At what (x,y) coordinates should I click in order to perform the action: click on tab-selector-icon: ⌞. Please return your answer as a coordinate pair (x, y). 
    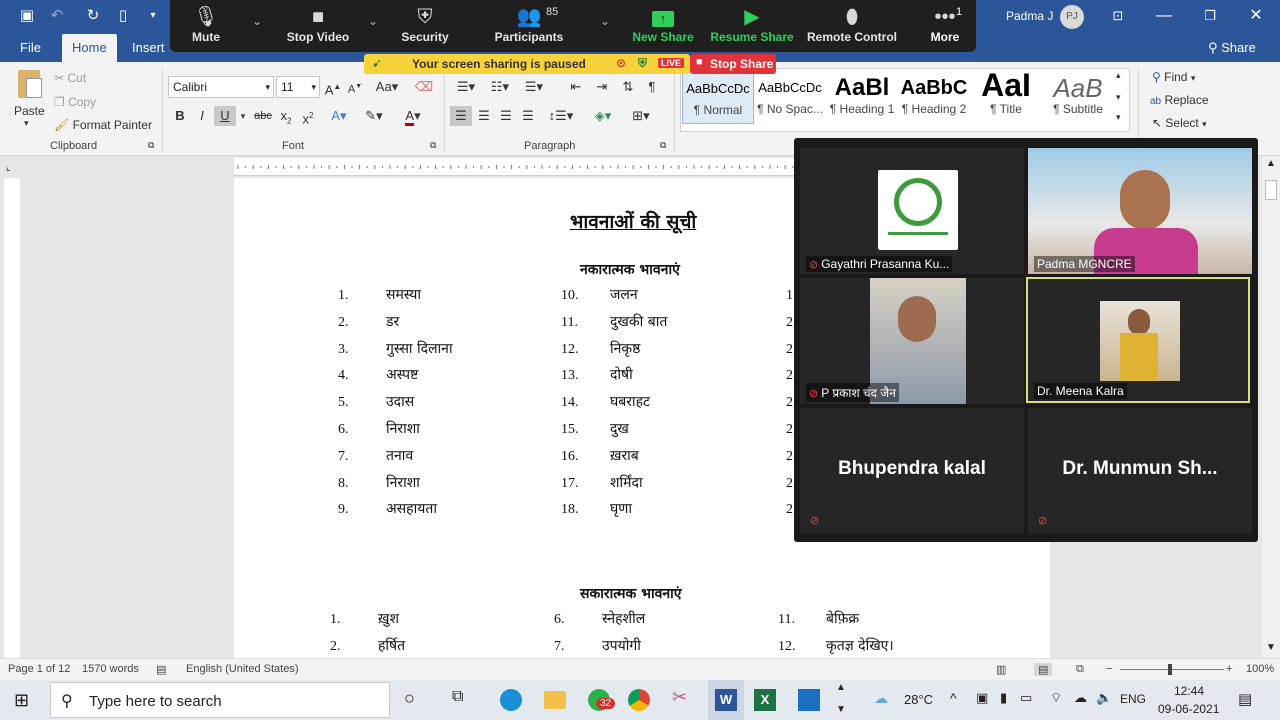
    Looking at the image, I should click on (8, 167).